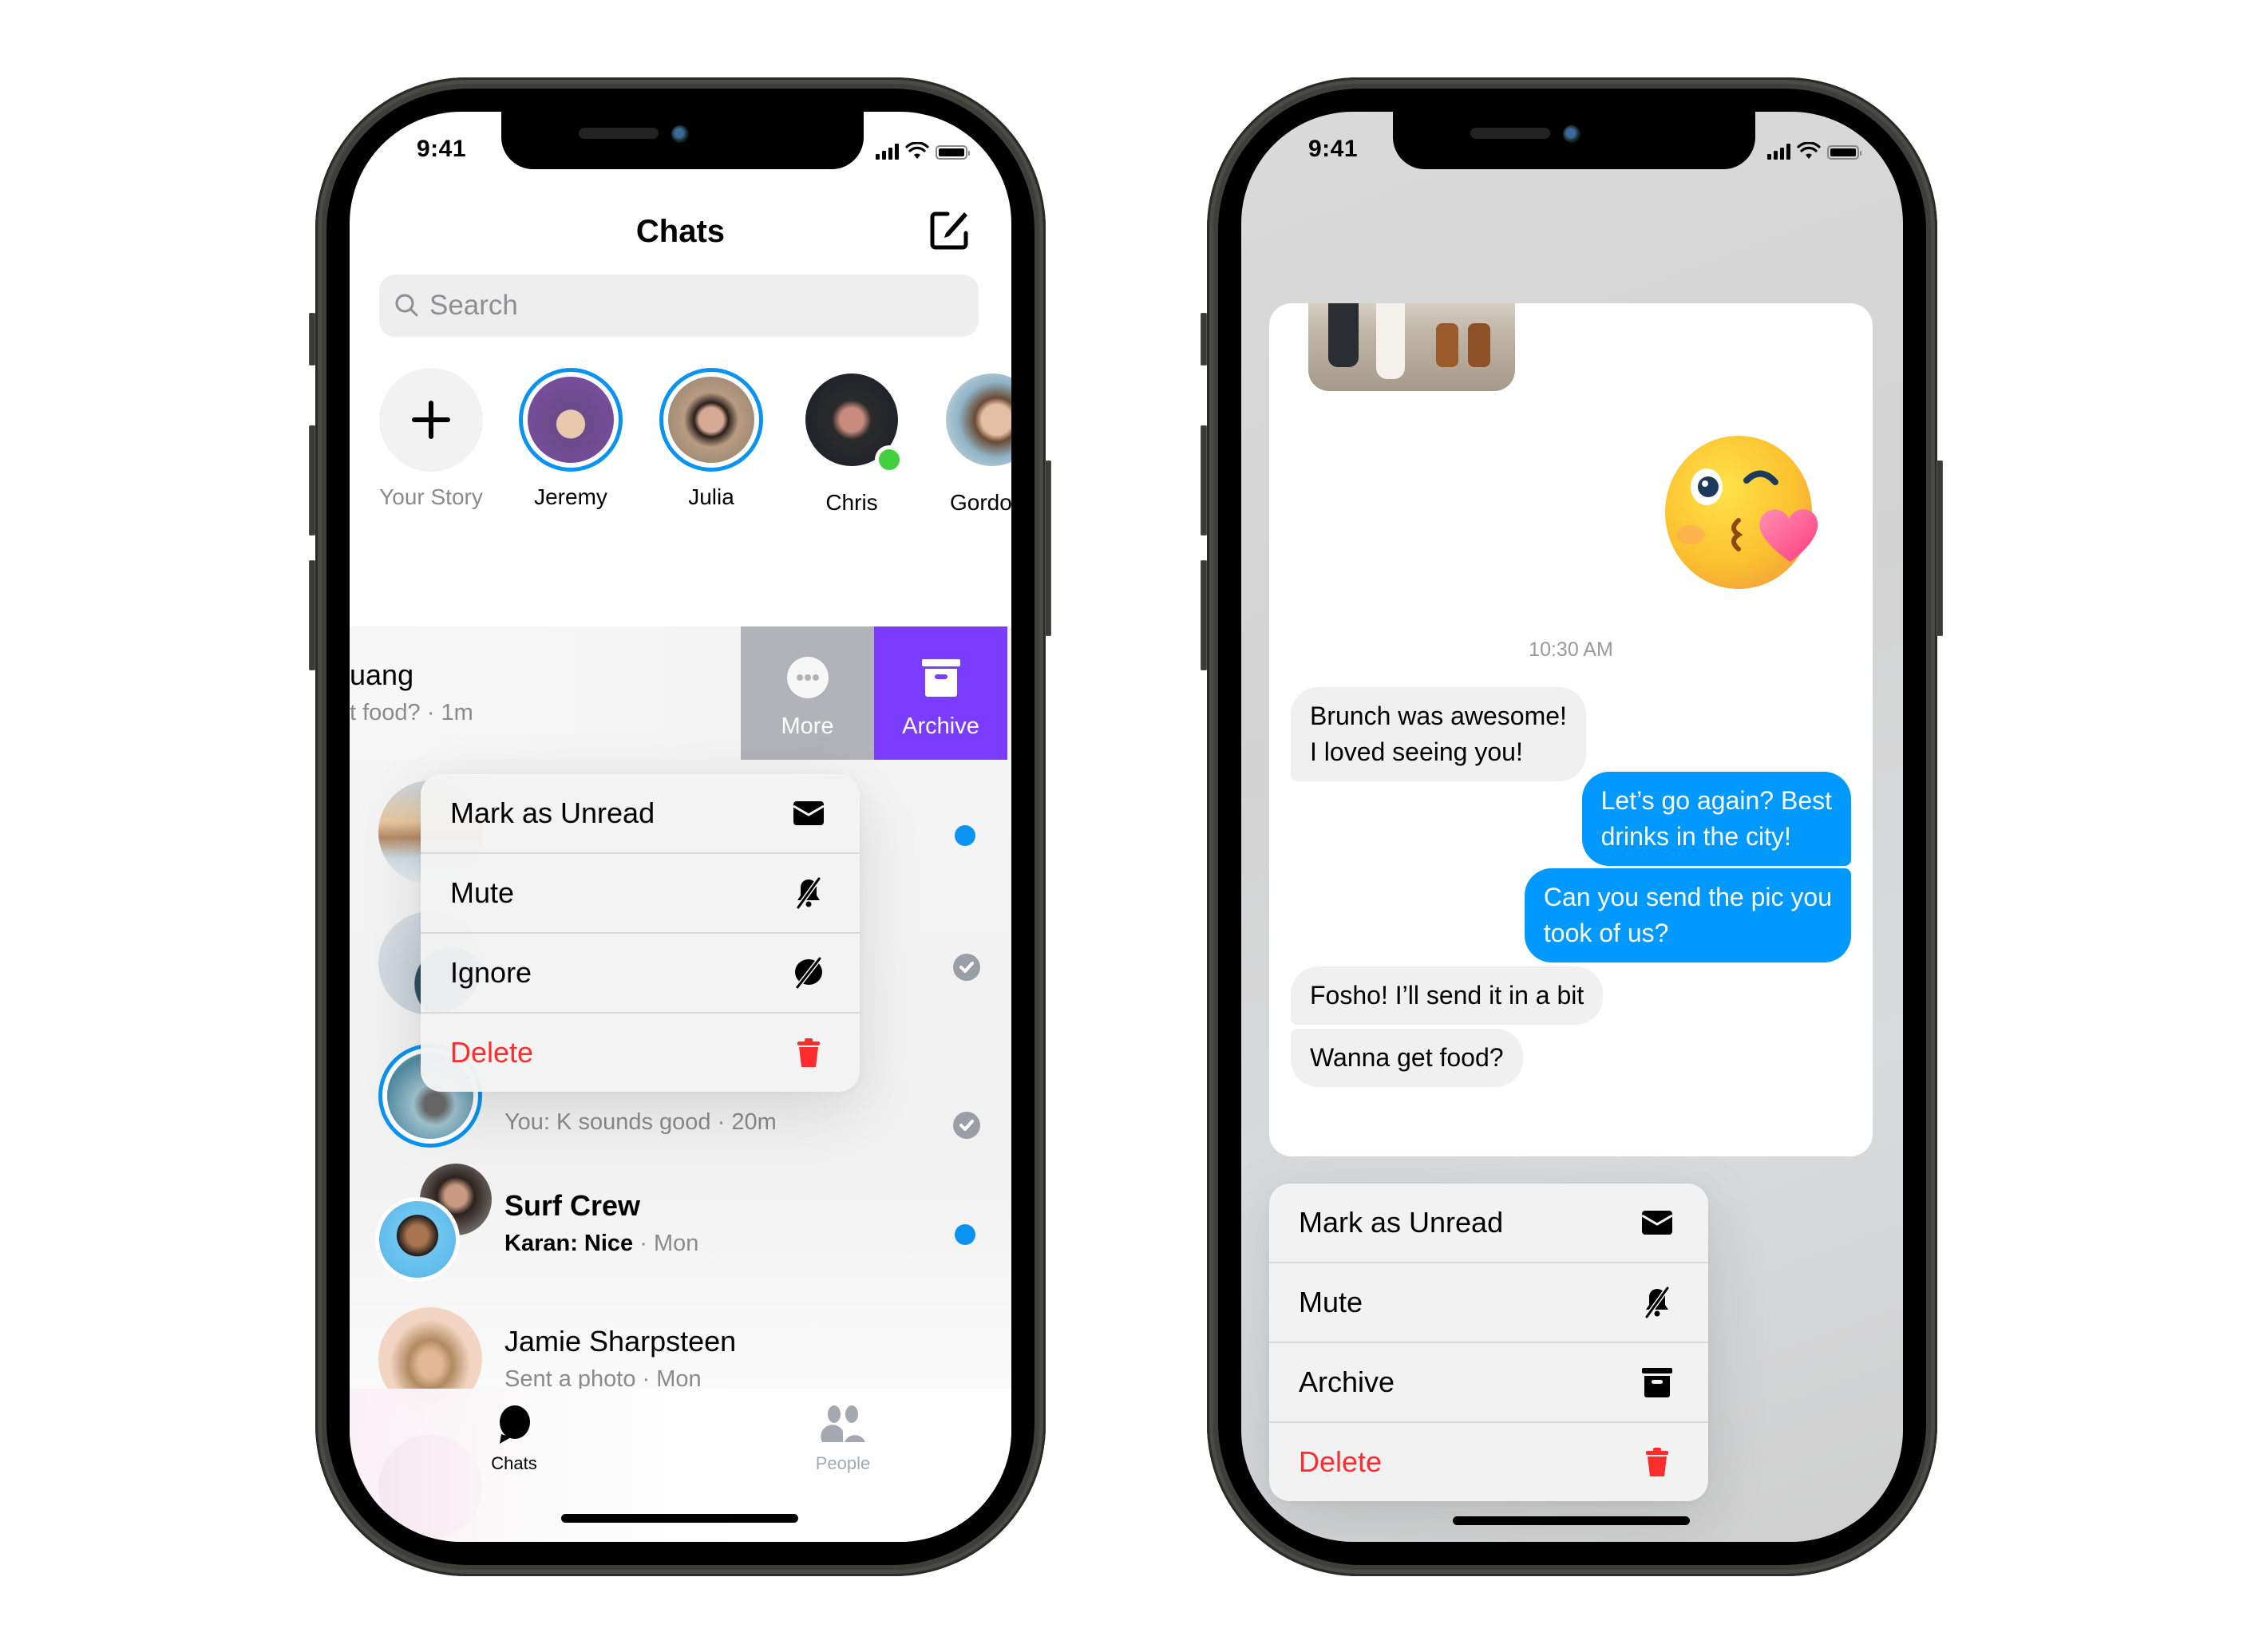 The height and width of the screenshot is (1652, 2251). I want to click on message-bubble-incoming: Wanna get food?, so click(1407, 1058).